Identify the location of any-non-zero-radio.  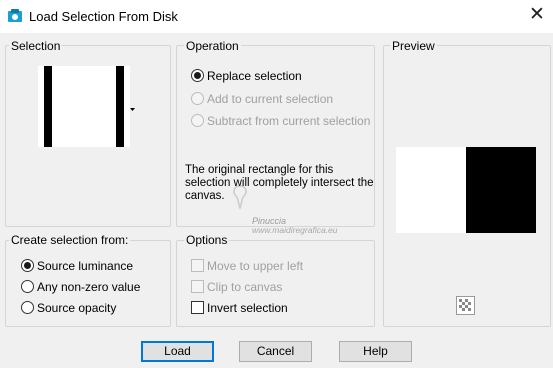
(27, 286).